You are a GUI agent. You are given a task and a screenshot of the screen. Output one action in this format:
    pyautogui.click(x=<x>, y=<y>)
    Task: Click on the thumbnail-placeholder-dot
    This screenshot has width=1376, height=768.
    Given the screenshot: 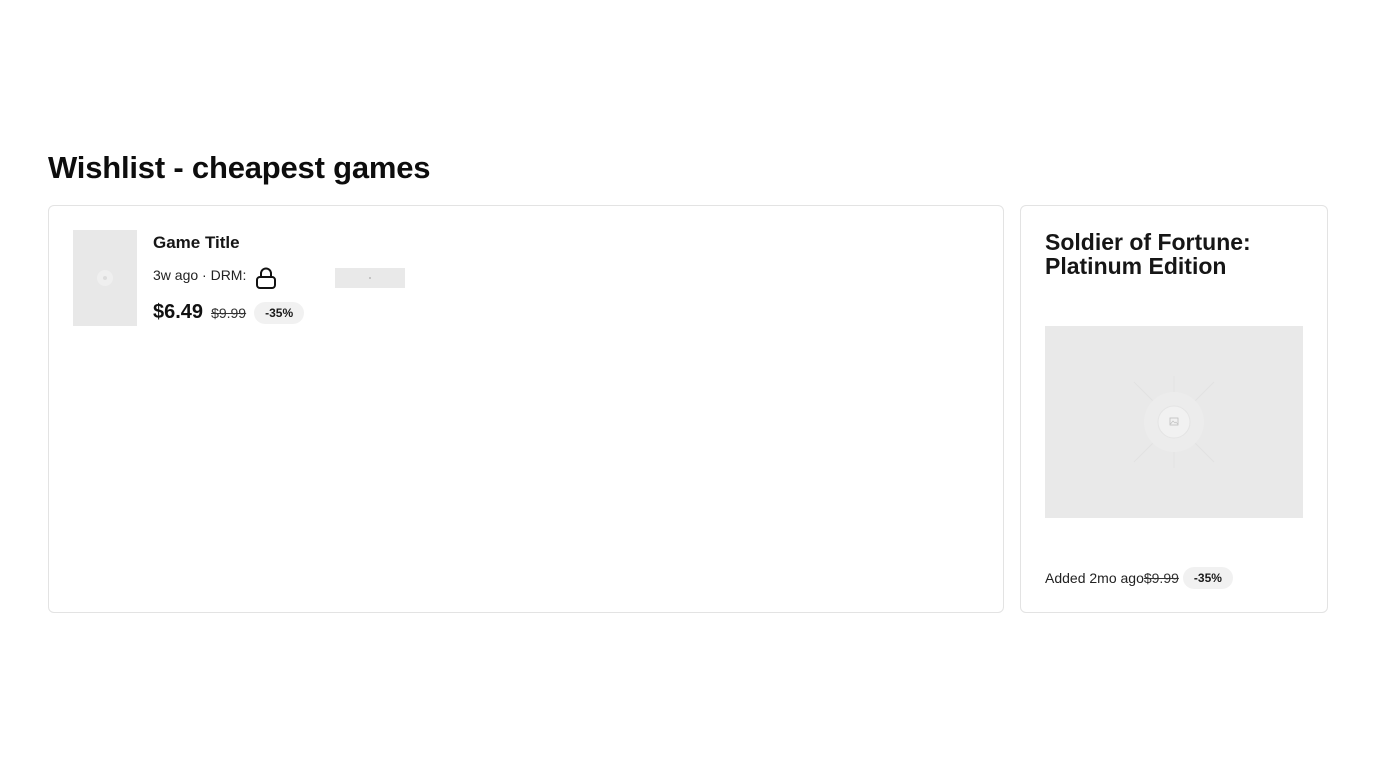 What is the action you would take?
    pyautogui.click(x=105, y=278)
    